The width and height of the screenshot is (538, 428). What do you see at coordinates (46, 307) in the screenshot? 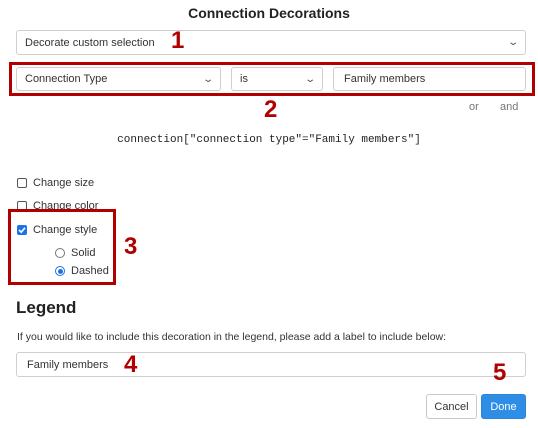
I see `legend-heading: Legend` at bounding box center [46, 307].